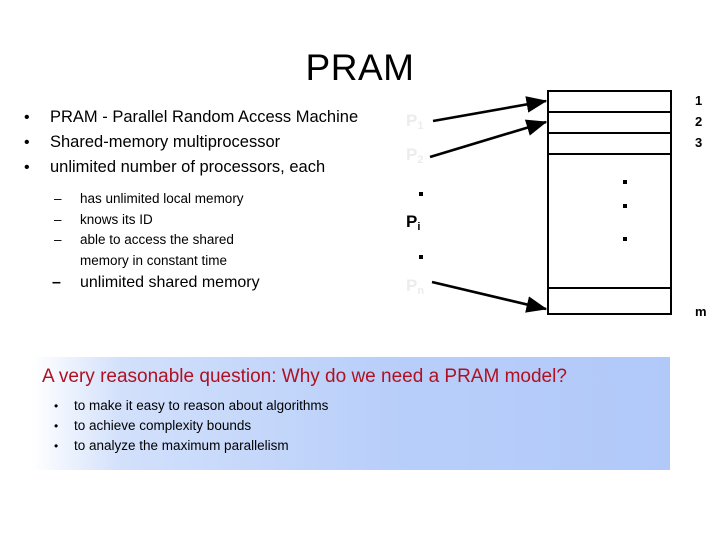  I want to click on callout-item: • to analyze the maximum parallelism, so click(346, 446).